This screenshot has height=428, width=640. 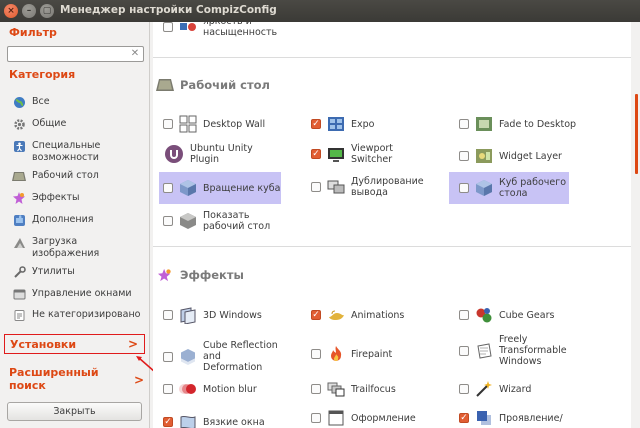 What do you see at coordinates (31, 102) in the screenshot?
I see `category-item-all: Все` at bounding box center [31, 102].